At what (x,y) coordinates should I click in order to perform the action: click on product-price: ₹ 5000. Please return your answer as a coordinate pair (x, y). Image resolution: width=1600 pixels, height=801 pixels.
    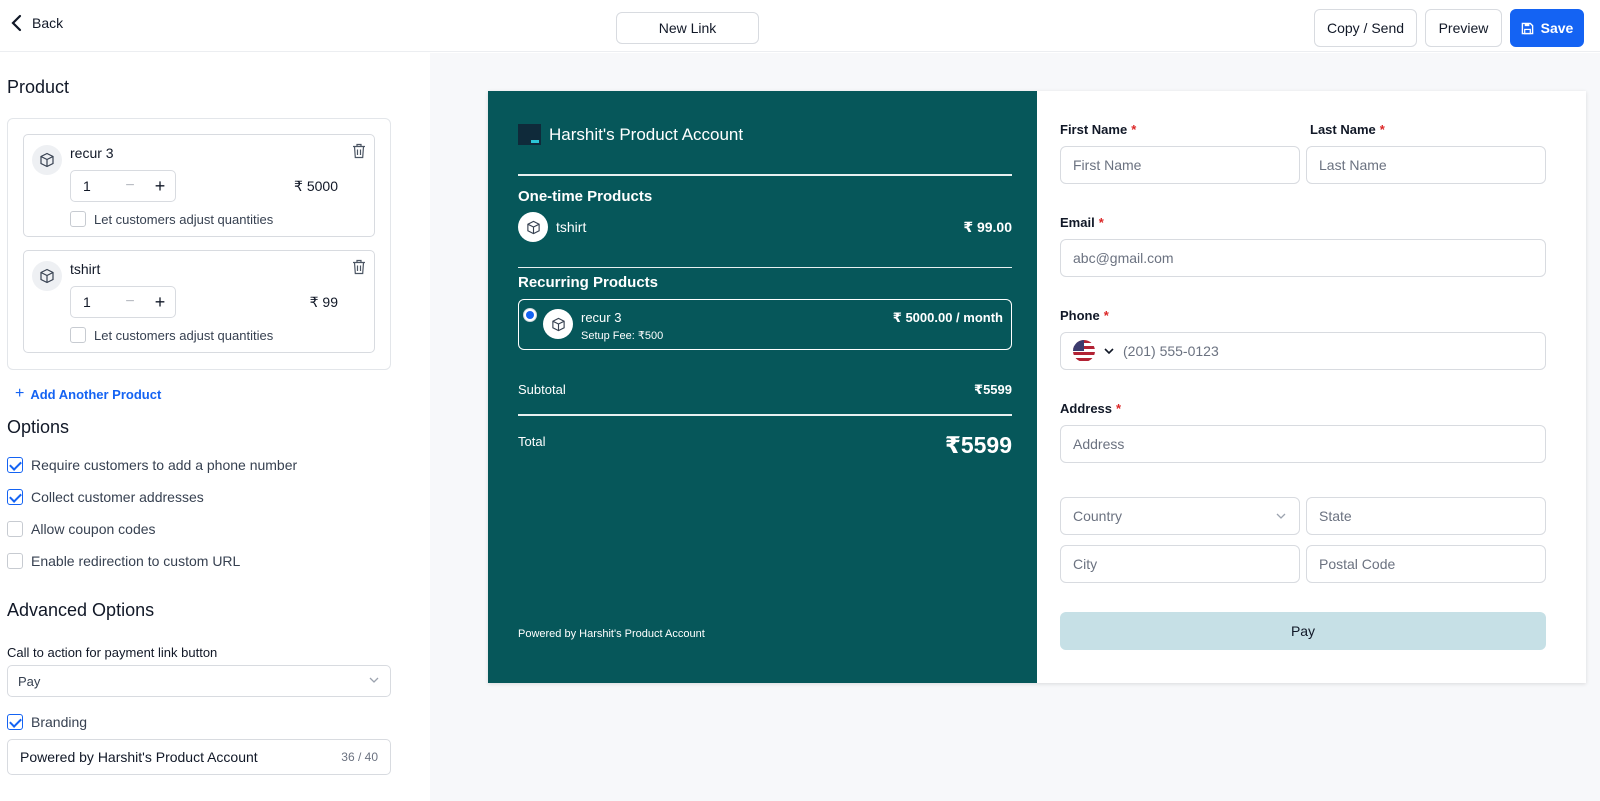
    Looking at the image, I should click on (316, 186).